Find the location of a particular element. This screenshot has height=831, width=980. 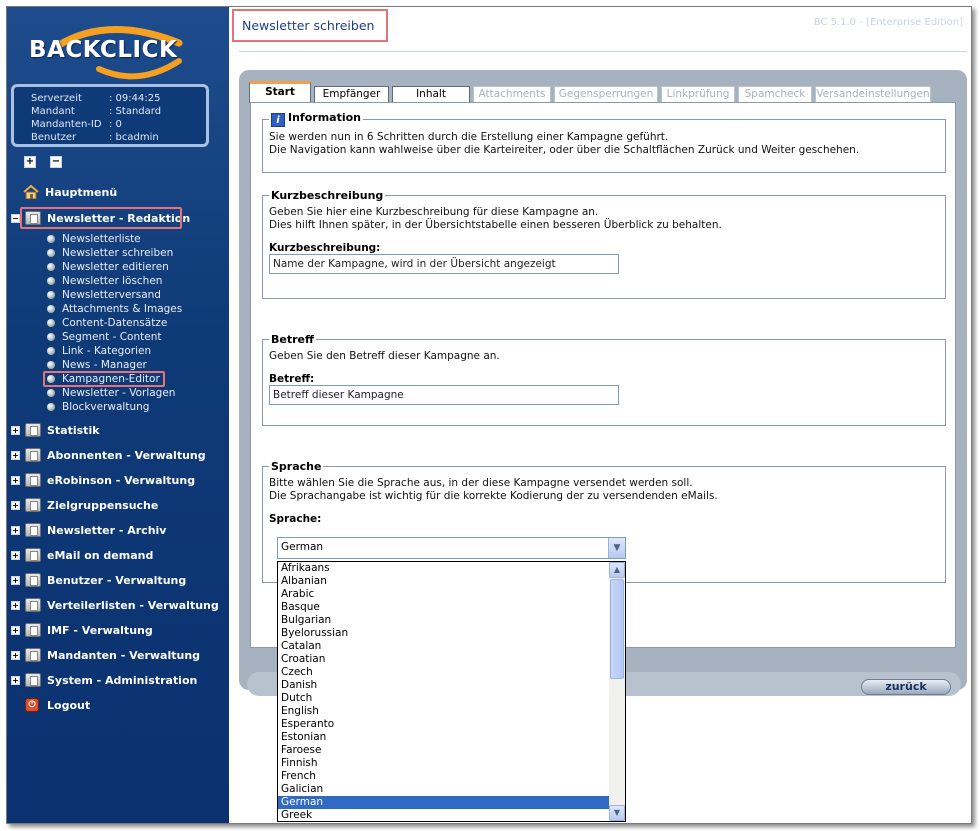

menu-imf-verwaltung: + IMF - Verwaltung is located at coordinates (82, 630).